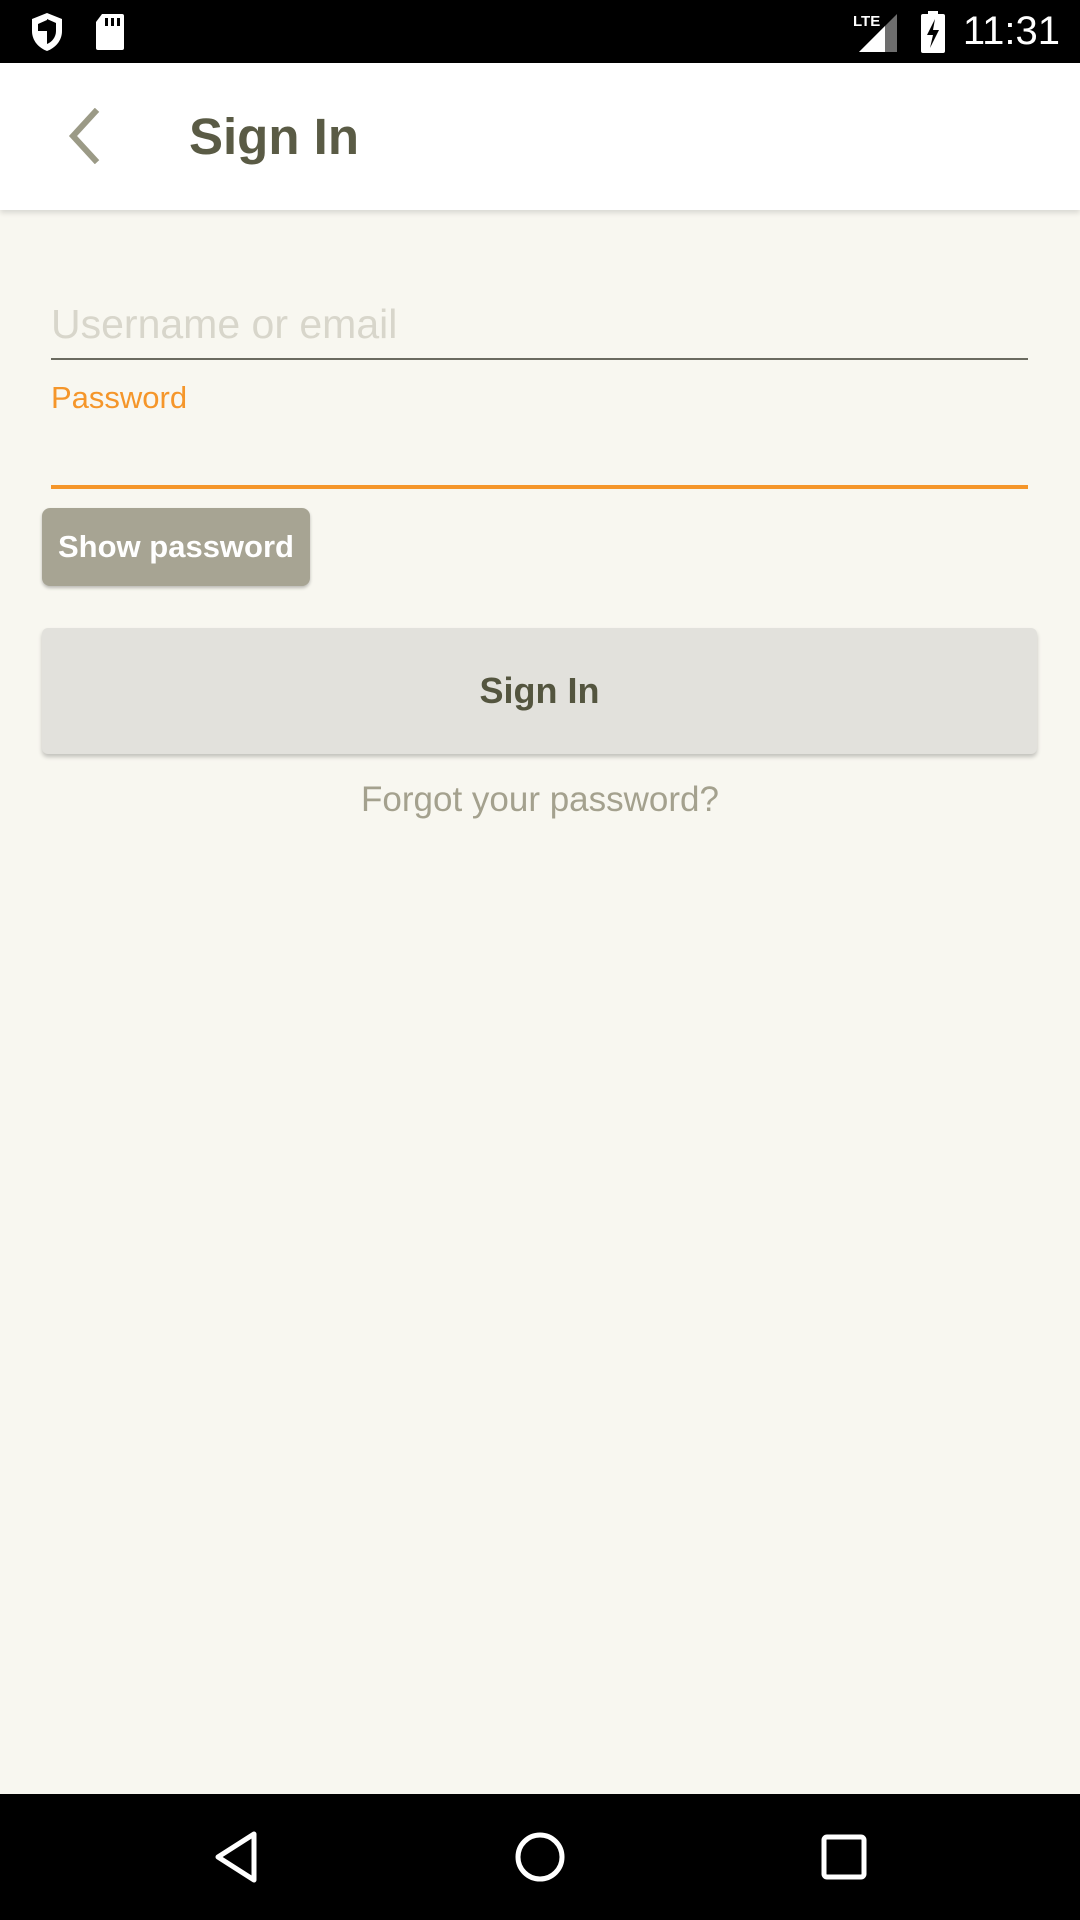 Image resolution: width=1080 pixels, height=1920 pixels. I want to click on app-bar: Sign In, so click(540, 136).